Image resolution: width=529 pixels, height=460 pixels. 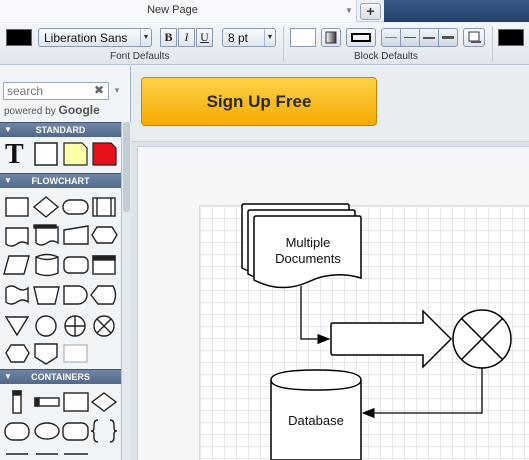 What do you see at coordinates (126, 167) in the screenshot?
I see `scrollbar-thumb` at bounding box center [126, 167].